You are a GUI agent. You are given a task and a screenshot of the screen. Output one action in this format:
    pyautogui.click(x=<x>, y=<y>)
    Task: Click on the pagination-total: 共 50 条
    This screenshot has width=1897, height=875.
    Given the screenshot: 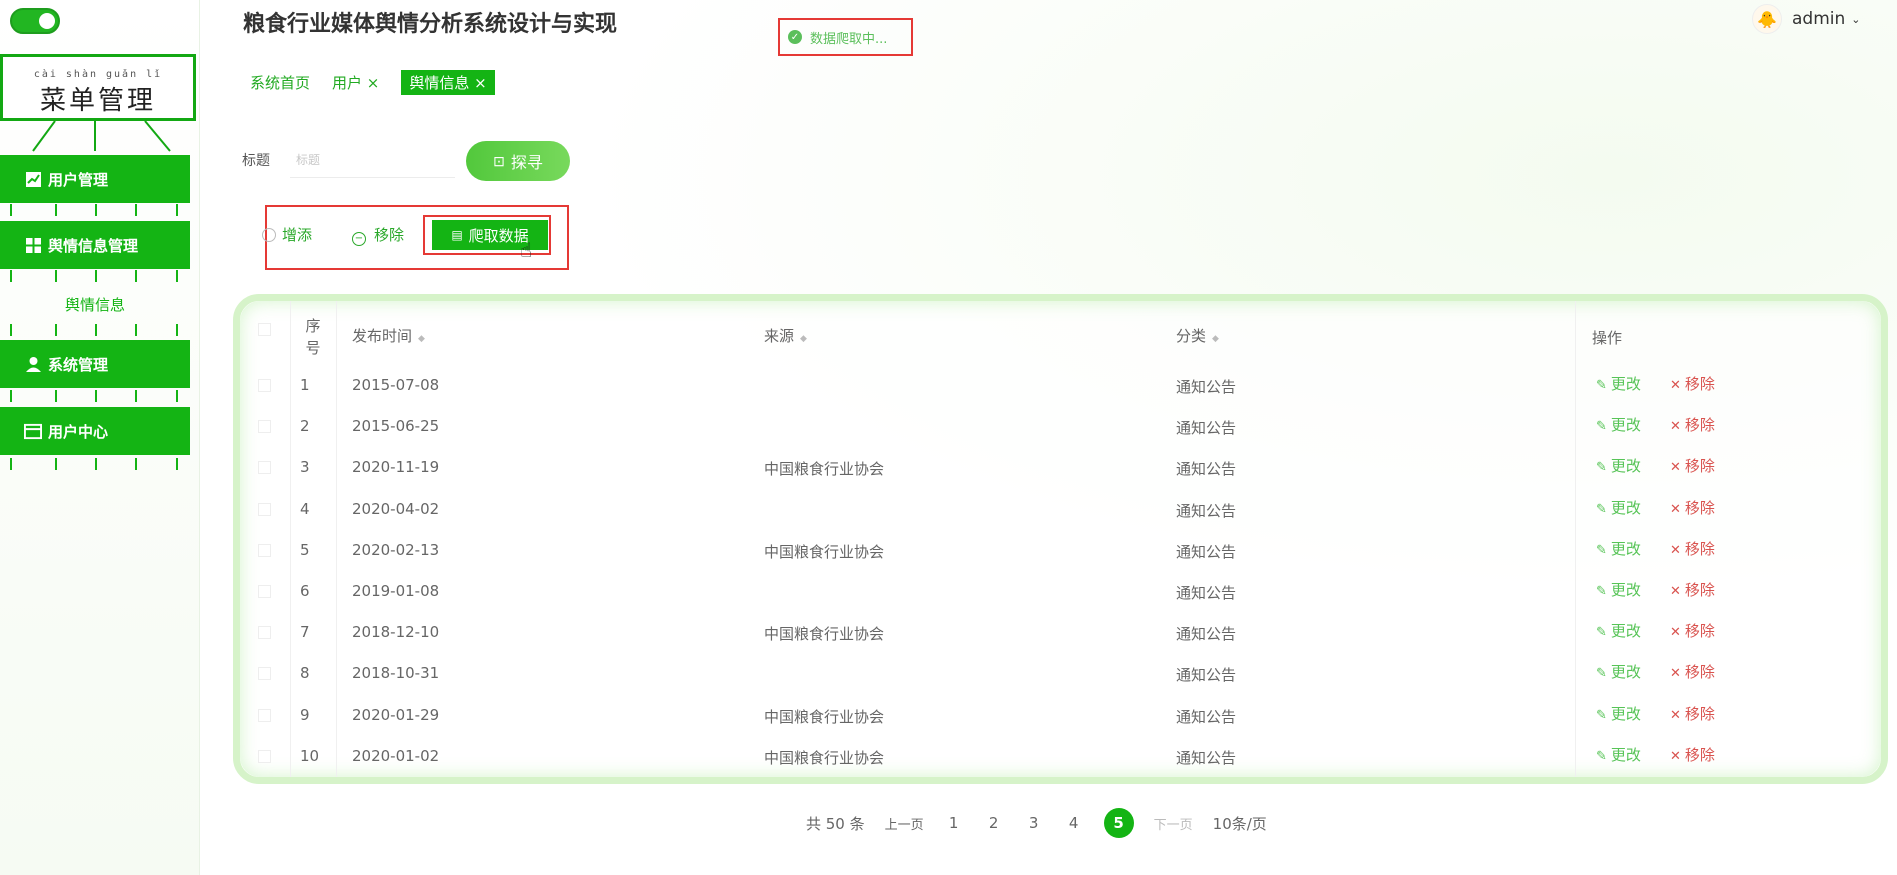 What is the action you would take?
    pyautogui.click(x=835, y=823)
    